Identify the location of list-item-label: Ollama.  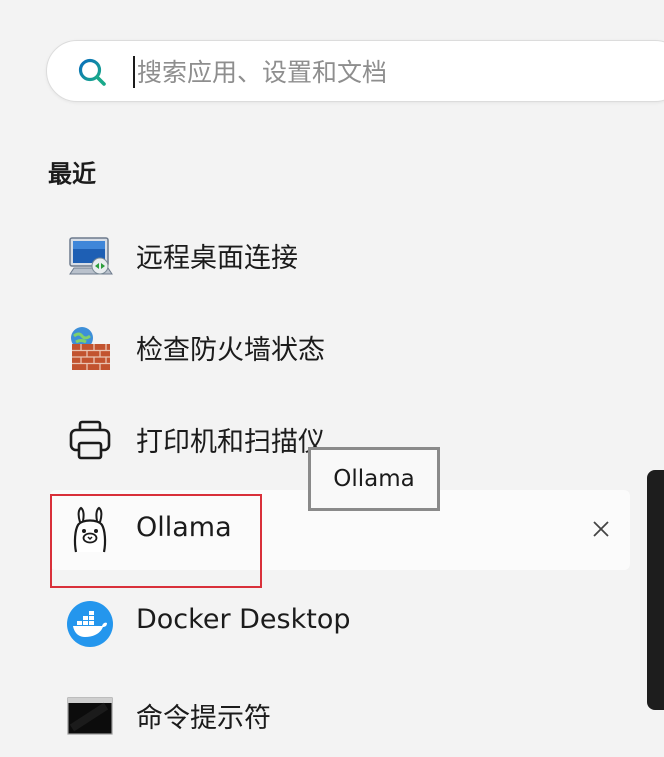
(184, 527).